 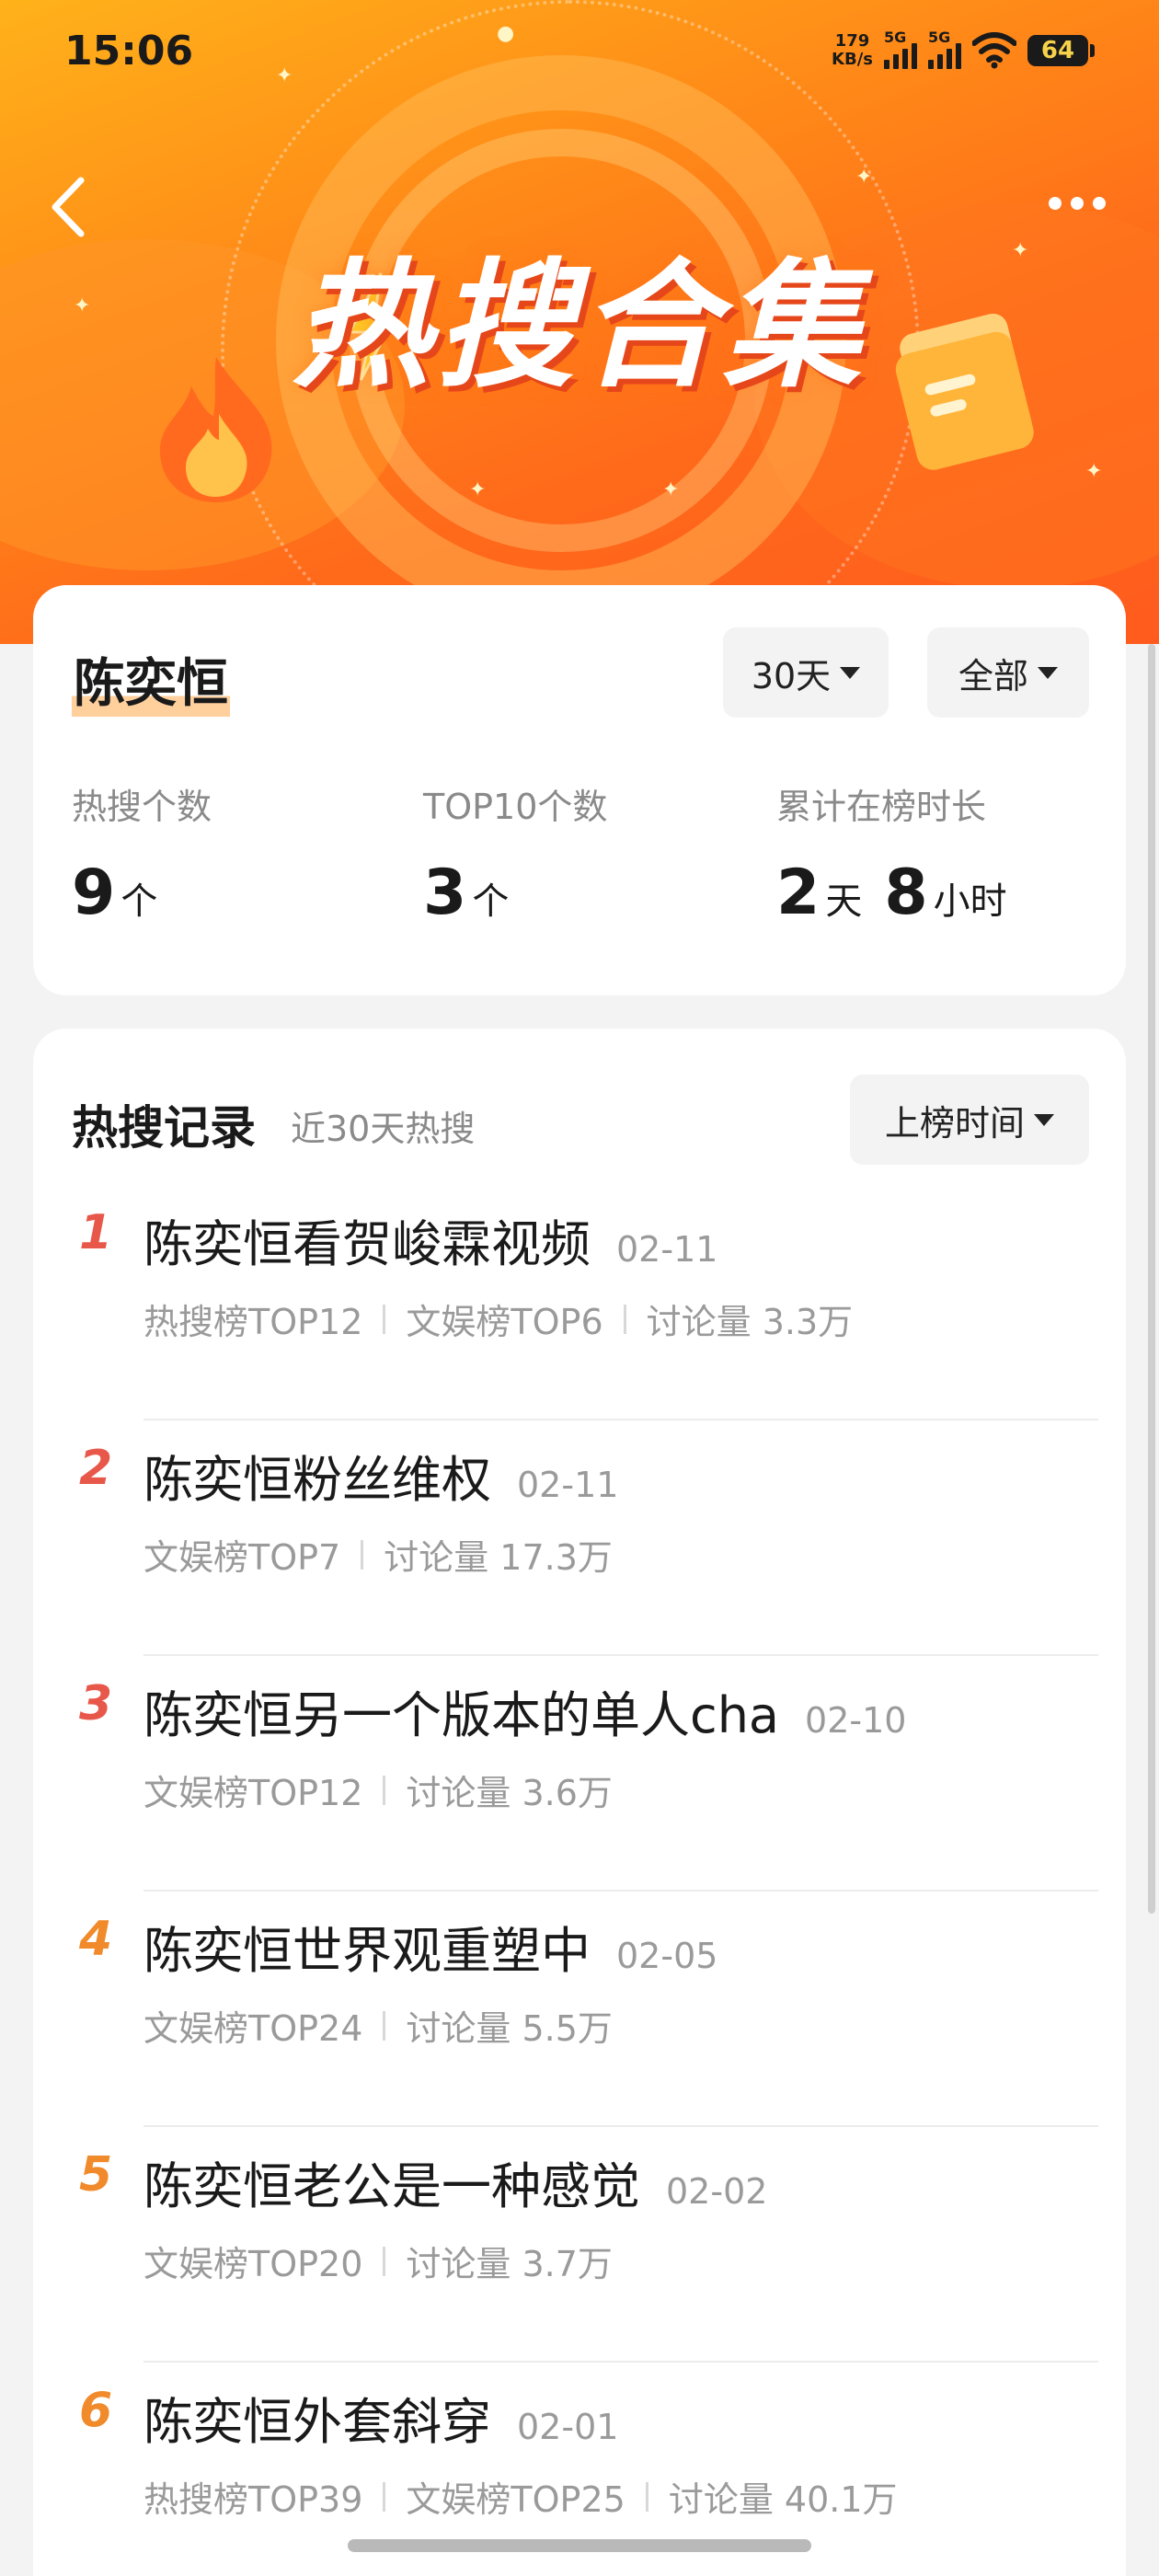 I want to click on list-item: 5 陈奕恒老公是一种感觉 02-02 文娱榜TOP20 讨论量 3.7万, so click(x=579, y=2245).